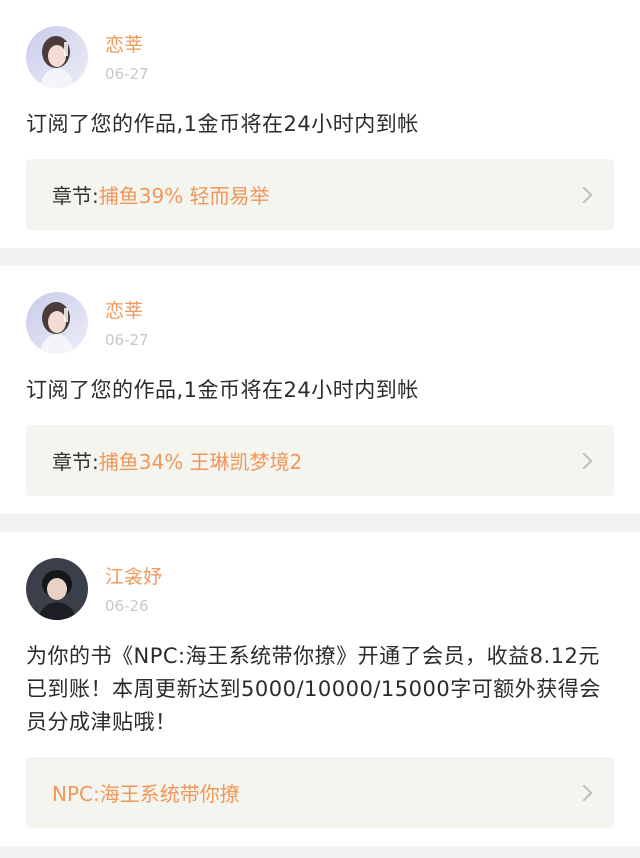 This screenshot has height=858, width=640. Describe the element at coordinates (320, 194) in the screenshot. I see `chapter-link: 章节: 捕鱼39% 轻而易举` at that location.